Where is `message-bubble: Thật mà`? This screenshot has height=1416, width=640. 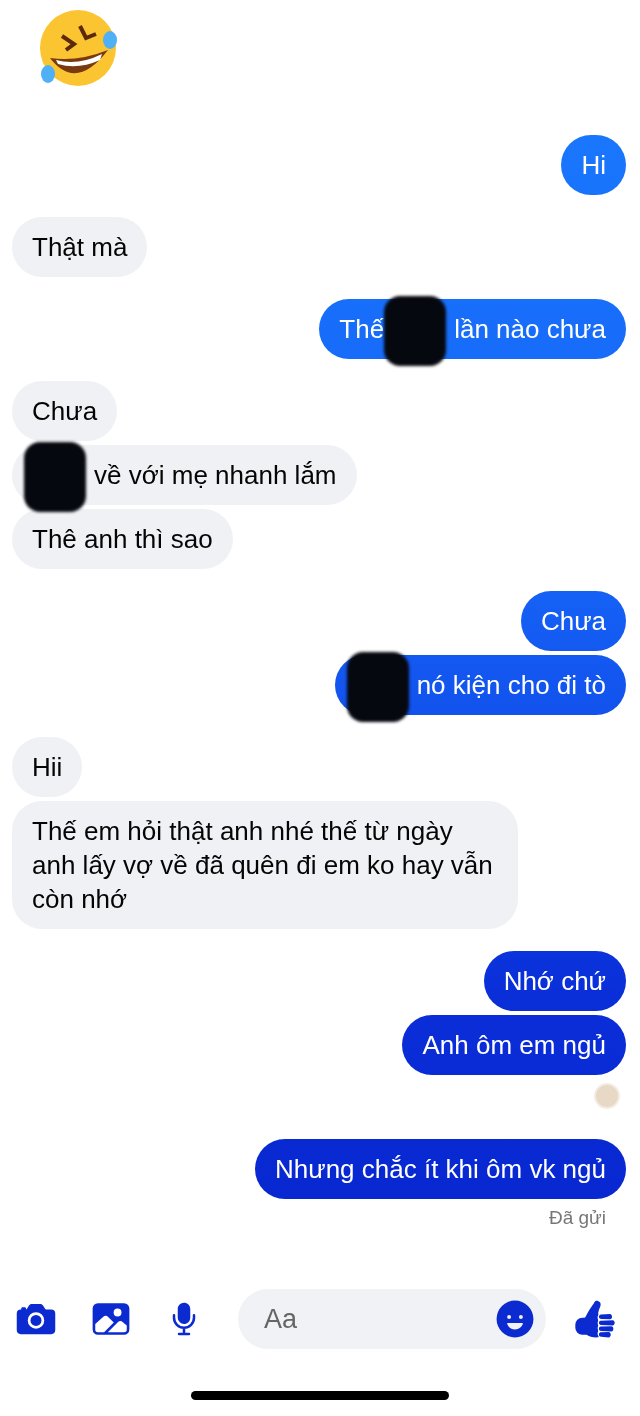 message-bubble: Thật mà is located at coordinates (80, 247).